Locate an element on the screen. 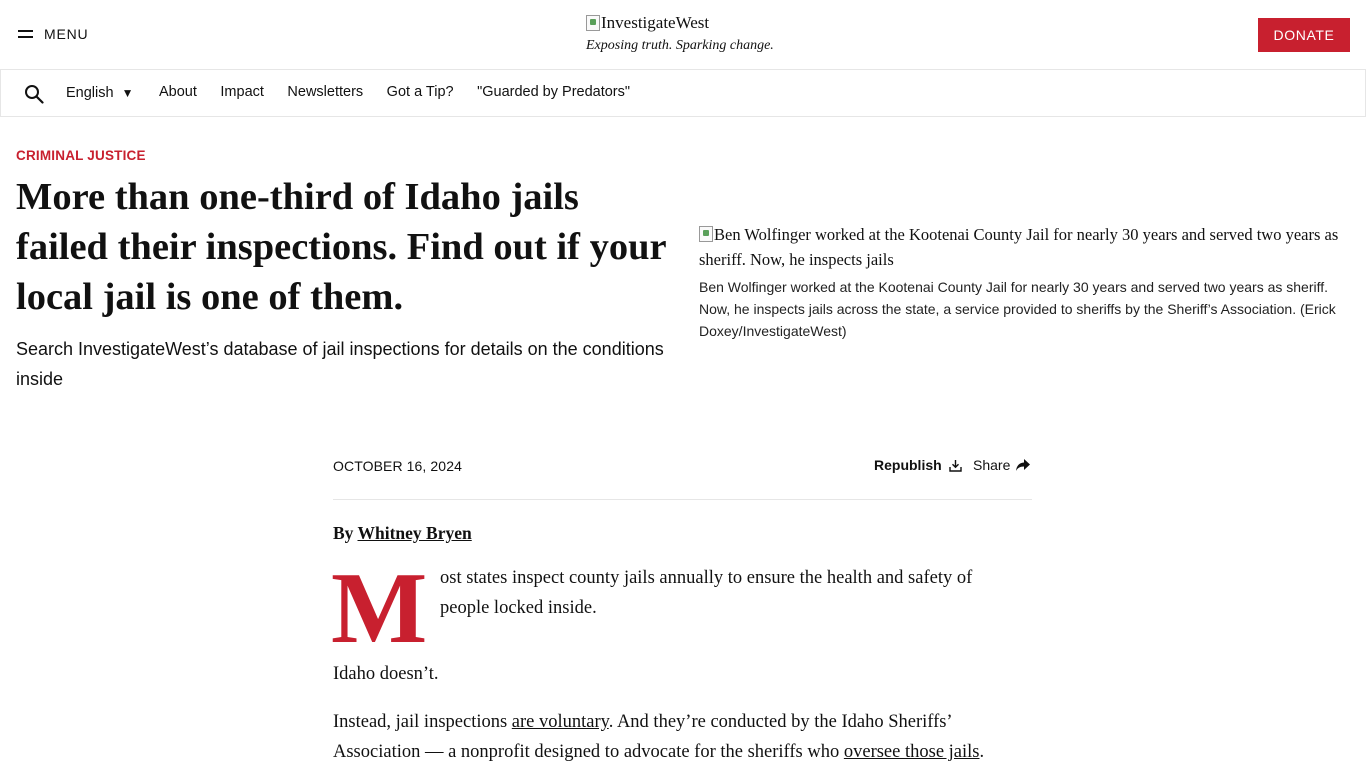  nav-link-newsletters: Newsletters is located at coordinates (325, 92).